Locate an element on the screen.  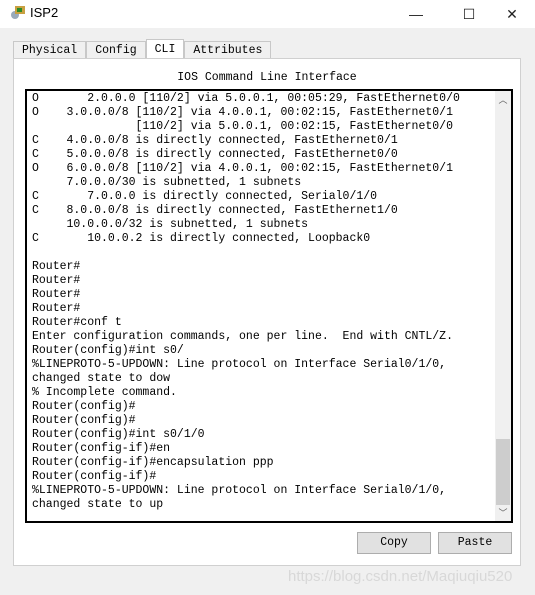
paste-button: Paste is located at coordinates (475, 543).